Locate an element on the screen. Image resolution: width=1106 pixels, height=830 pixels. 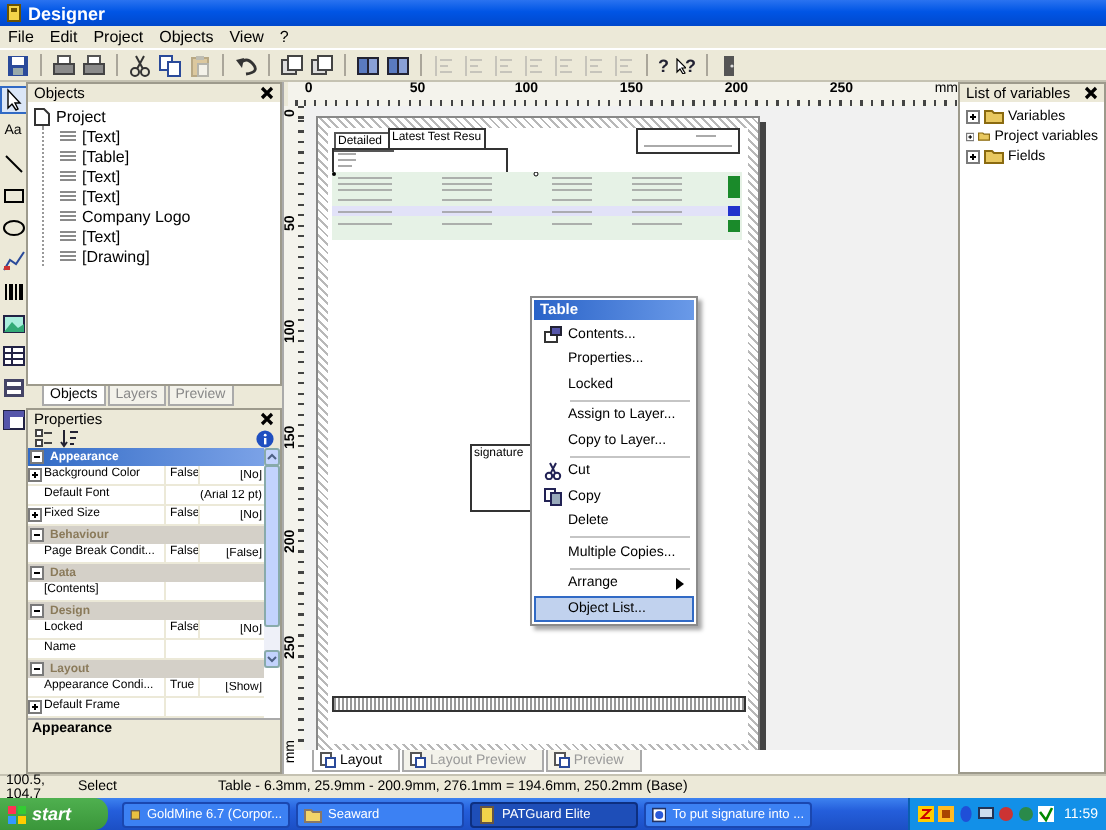
chart-tool-icon is located at coordinates (13, 260).